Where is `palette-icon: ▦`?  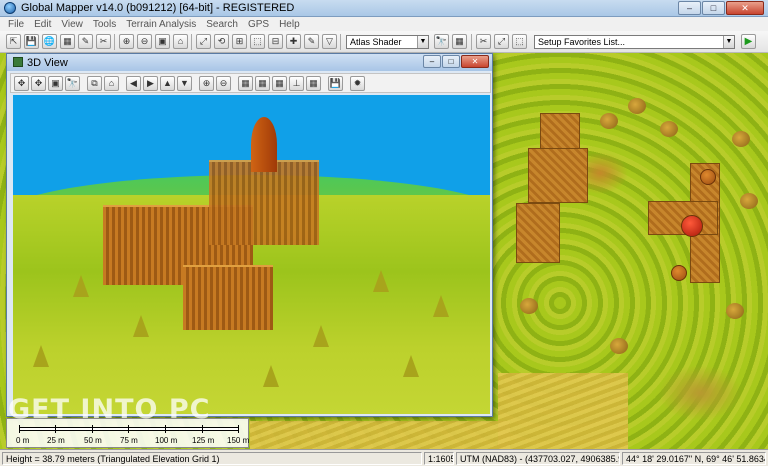
palette-icon: ▦ is located at coordinates (459, 41).